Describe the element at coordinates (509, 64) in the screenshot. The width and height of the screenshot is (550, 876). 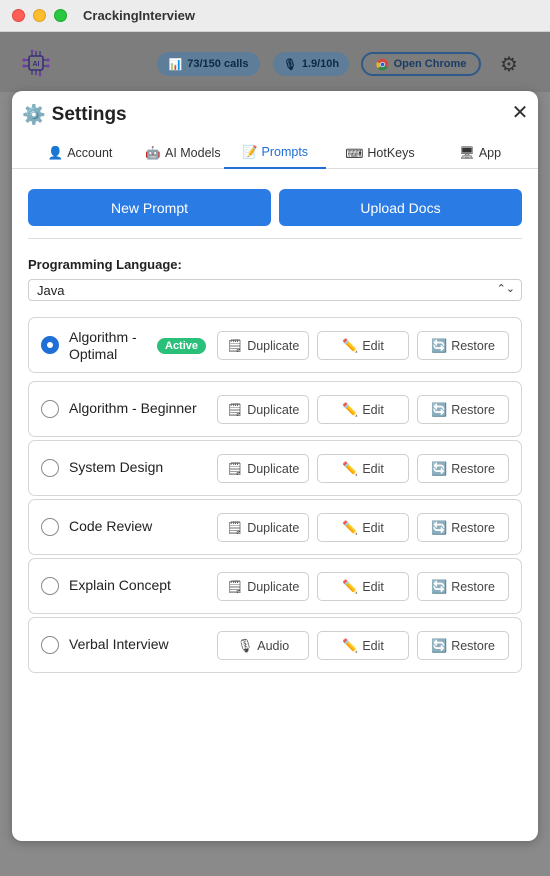
I see `gear-icon: ⚙` at that location.